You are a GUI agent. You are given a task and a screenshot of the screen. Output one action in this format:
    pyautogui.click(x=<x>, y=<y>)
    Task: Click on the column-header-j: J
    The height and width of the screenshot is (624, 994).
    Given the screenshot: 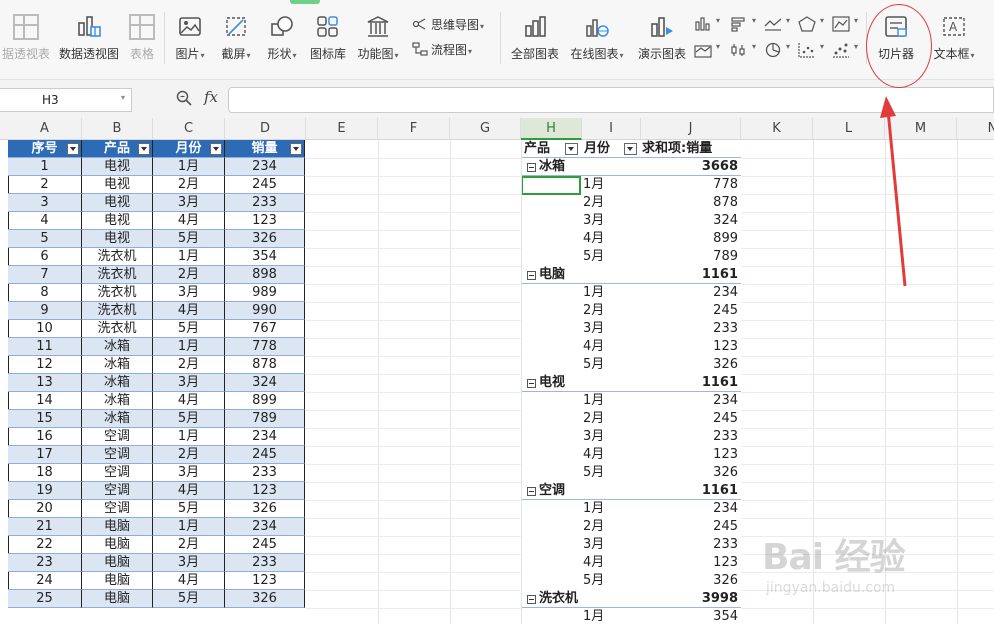 What is the action you would take?
    pyautogui.click(x=691, y=129)
    